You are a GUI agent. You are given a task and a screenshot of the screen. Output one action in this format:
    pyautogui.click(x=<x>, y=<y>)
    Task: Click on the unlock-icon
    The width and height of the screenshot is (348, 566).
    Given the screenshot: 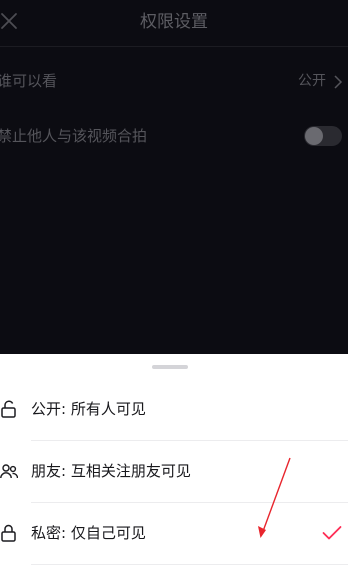 What is the action you would take?
    pyautogui.click(x=9, y=409)
    